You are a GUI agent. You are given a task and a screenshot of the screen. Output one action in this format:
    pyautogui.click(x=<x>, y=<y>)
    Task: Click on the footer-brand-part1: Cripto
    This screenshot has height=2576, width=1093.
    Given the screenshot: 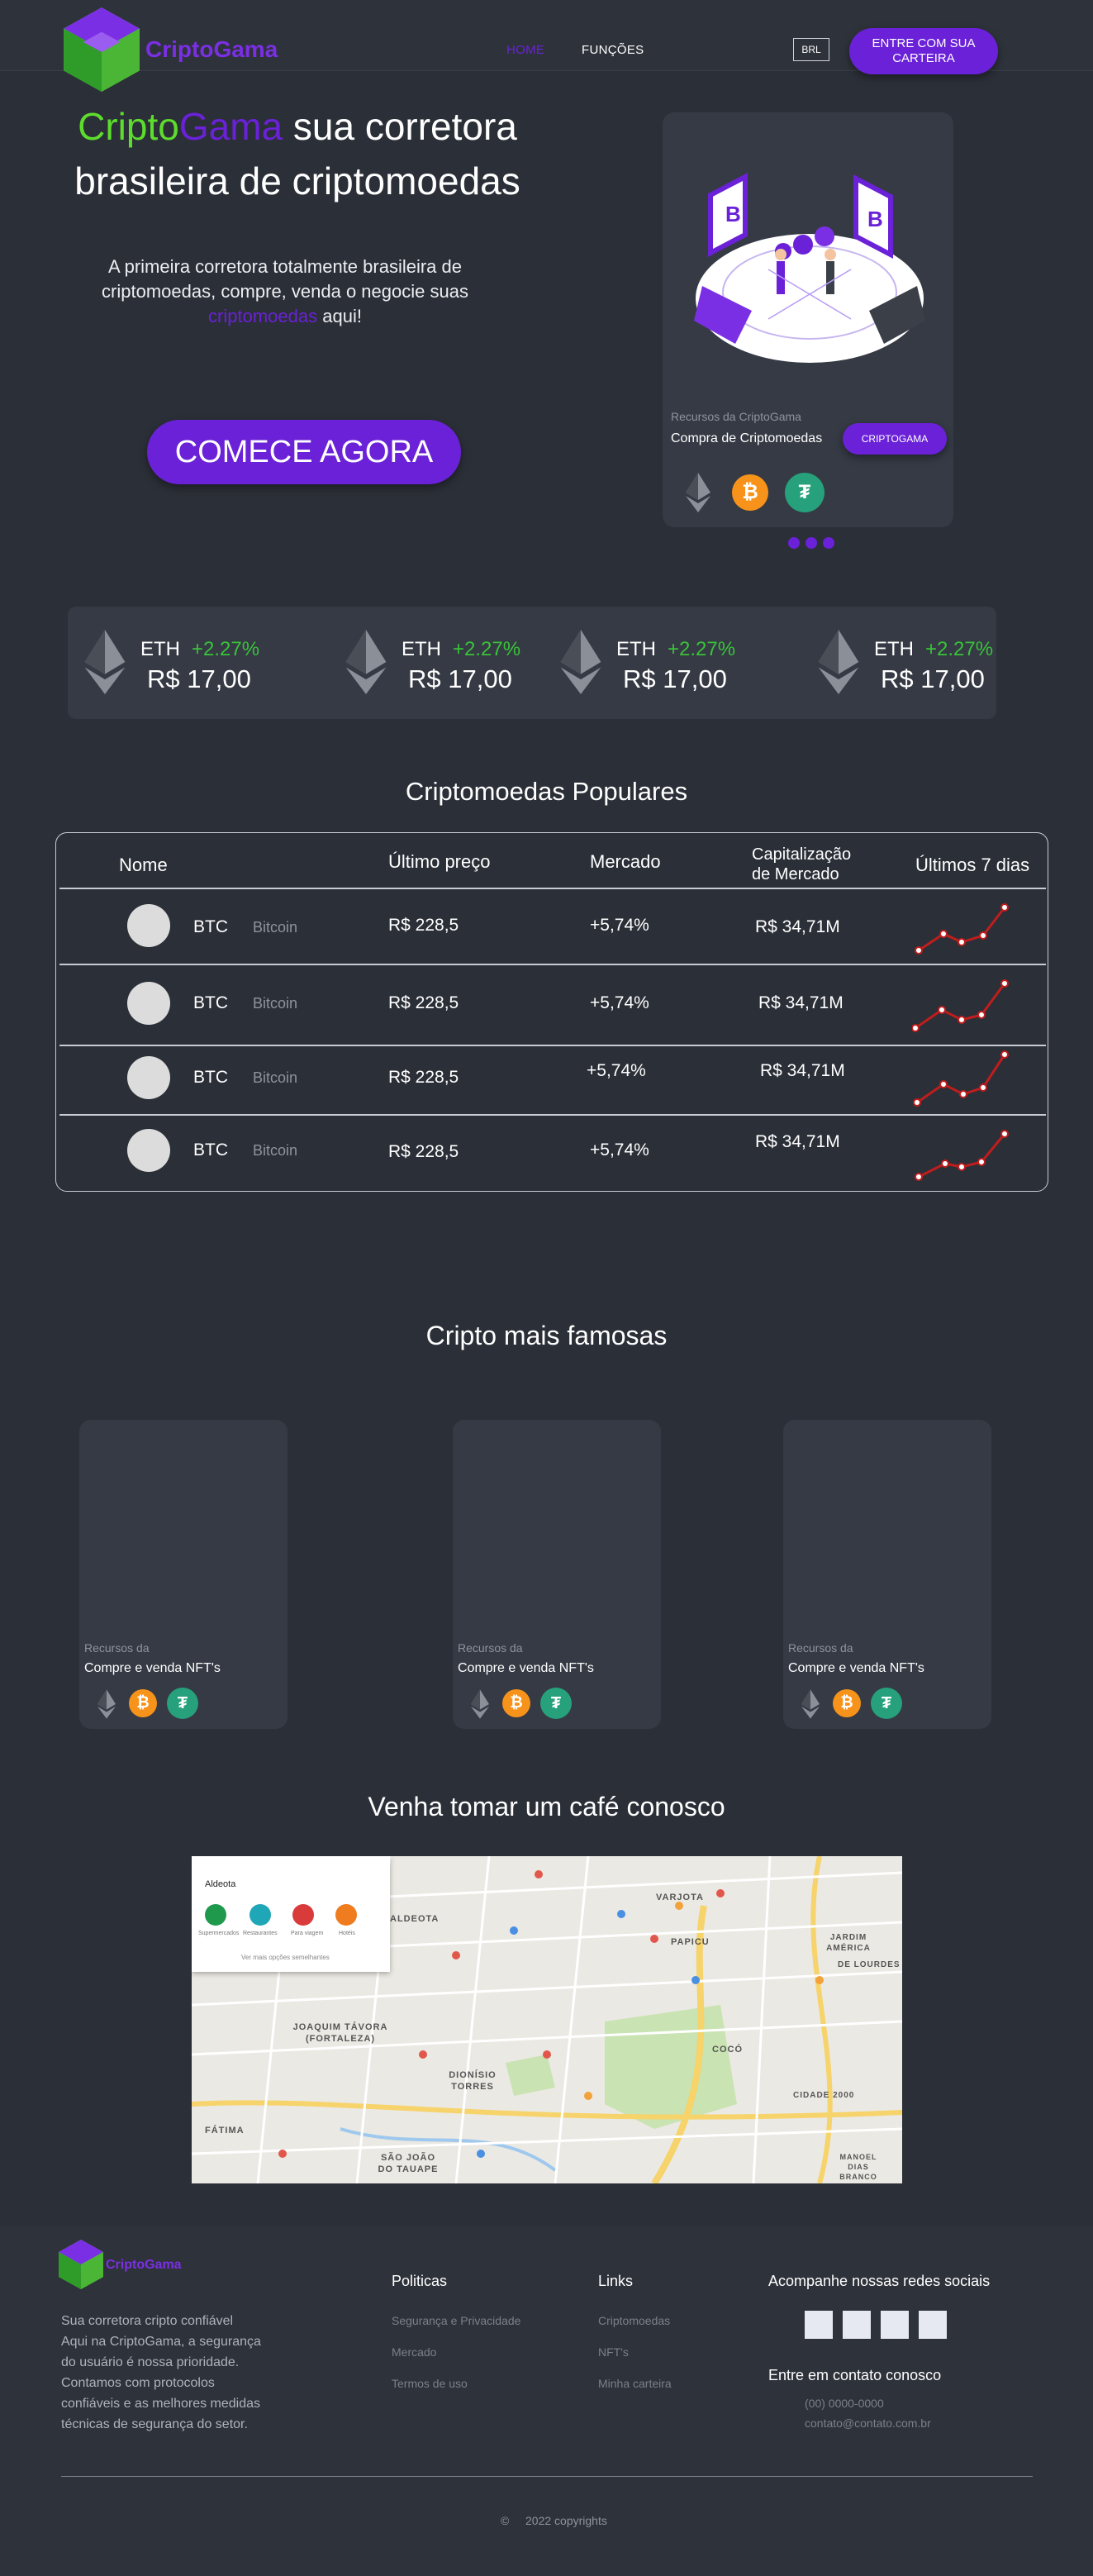 What is the action you would take?
    pyautogui.click(x=126, y=2265)
    